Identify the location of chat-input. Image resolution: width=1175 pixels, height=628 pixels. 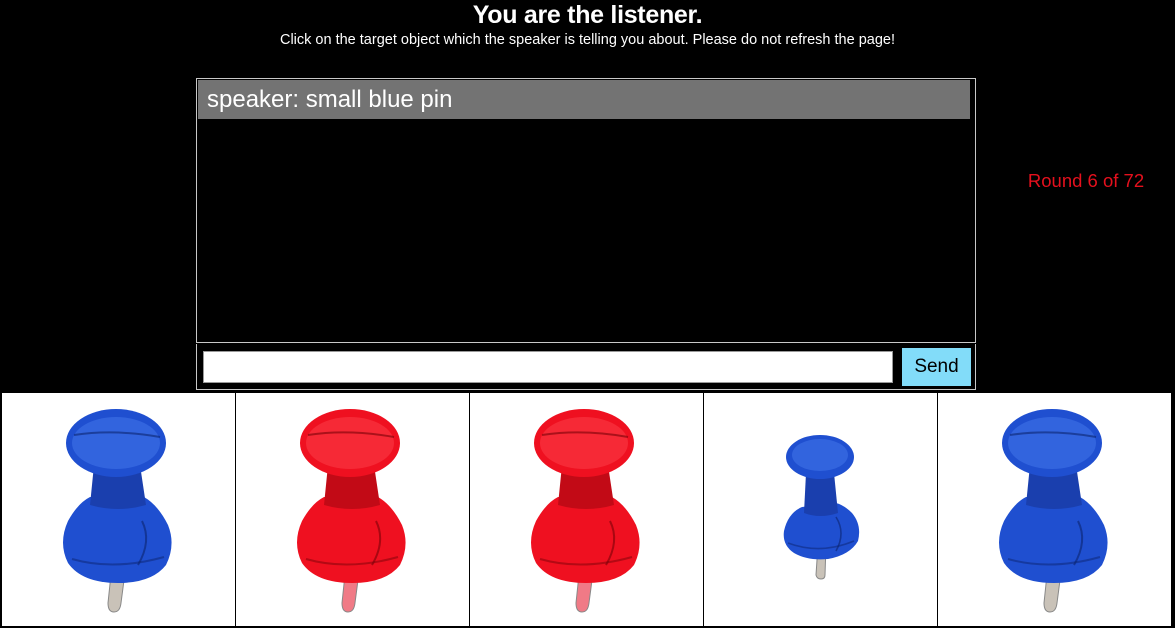
(548, 367).